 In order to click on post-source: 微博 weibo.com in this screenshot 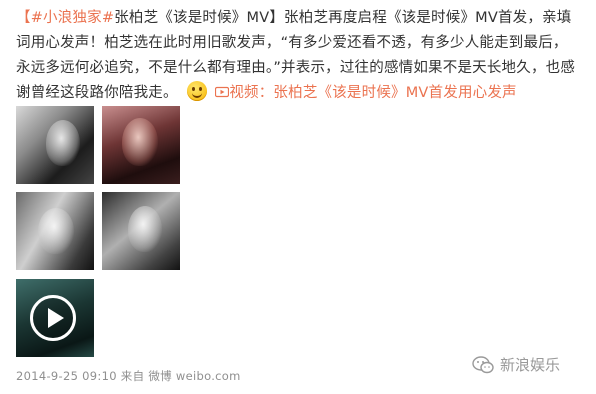, I will do `click(194, 376)`.